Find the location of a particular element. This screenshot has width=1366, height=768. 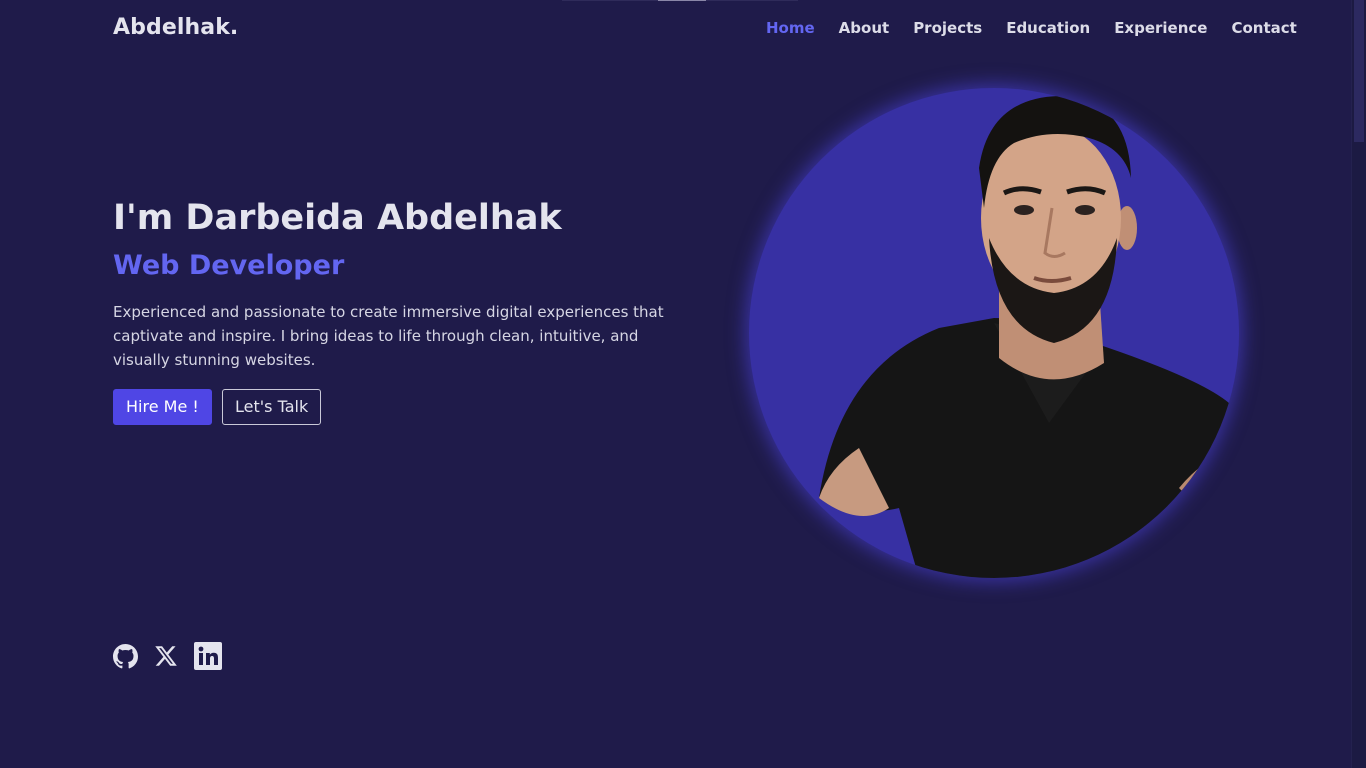

hero-title: I'm Darbeida Abdelhak is located at coordinates (337, 218).